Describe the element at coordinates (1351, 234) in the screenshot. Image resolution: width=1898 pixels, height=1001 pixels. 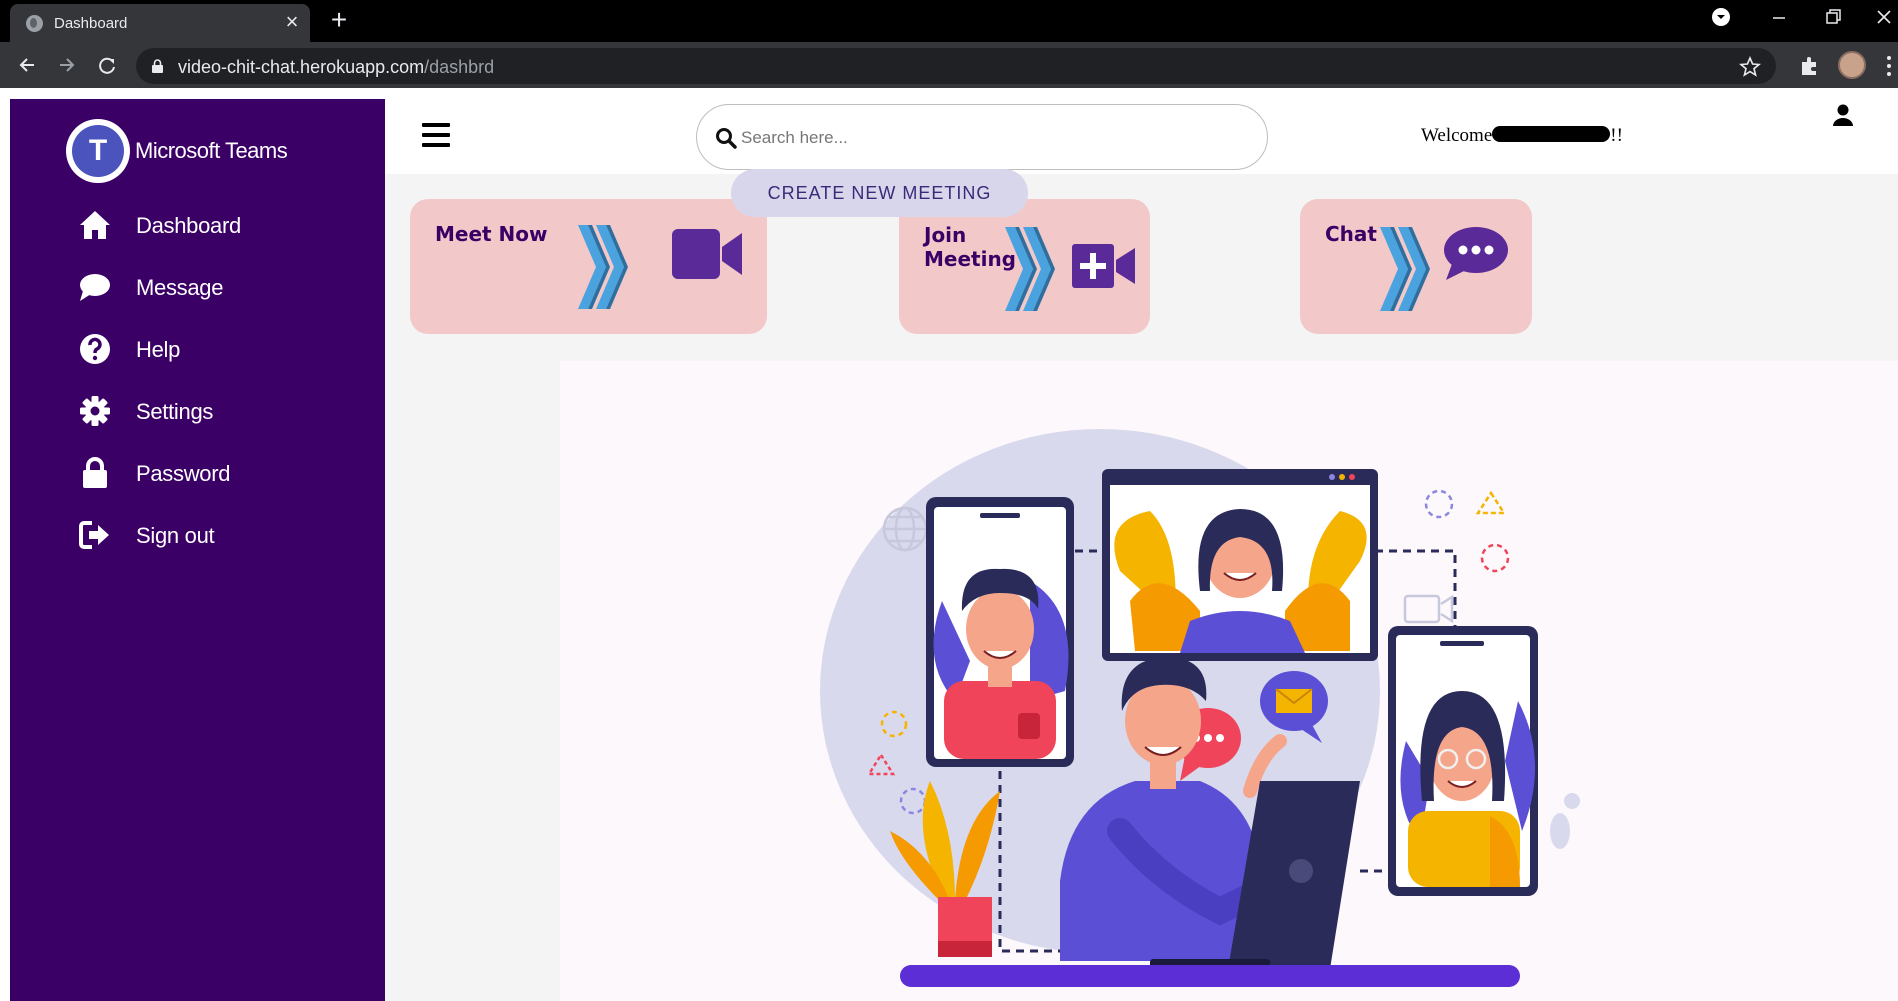
I see `chat-title: Chat` at that location.